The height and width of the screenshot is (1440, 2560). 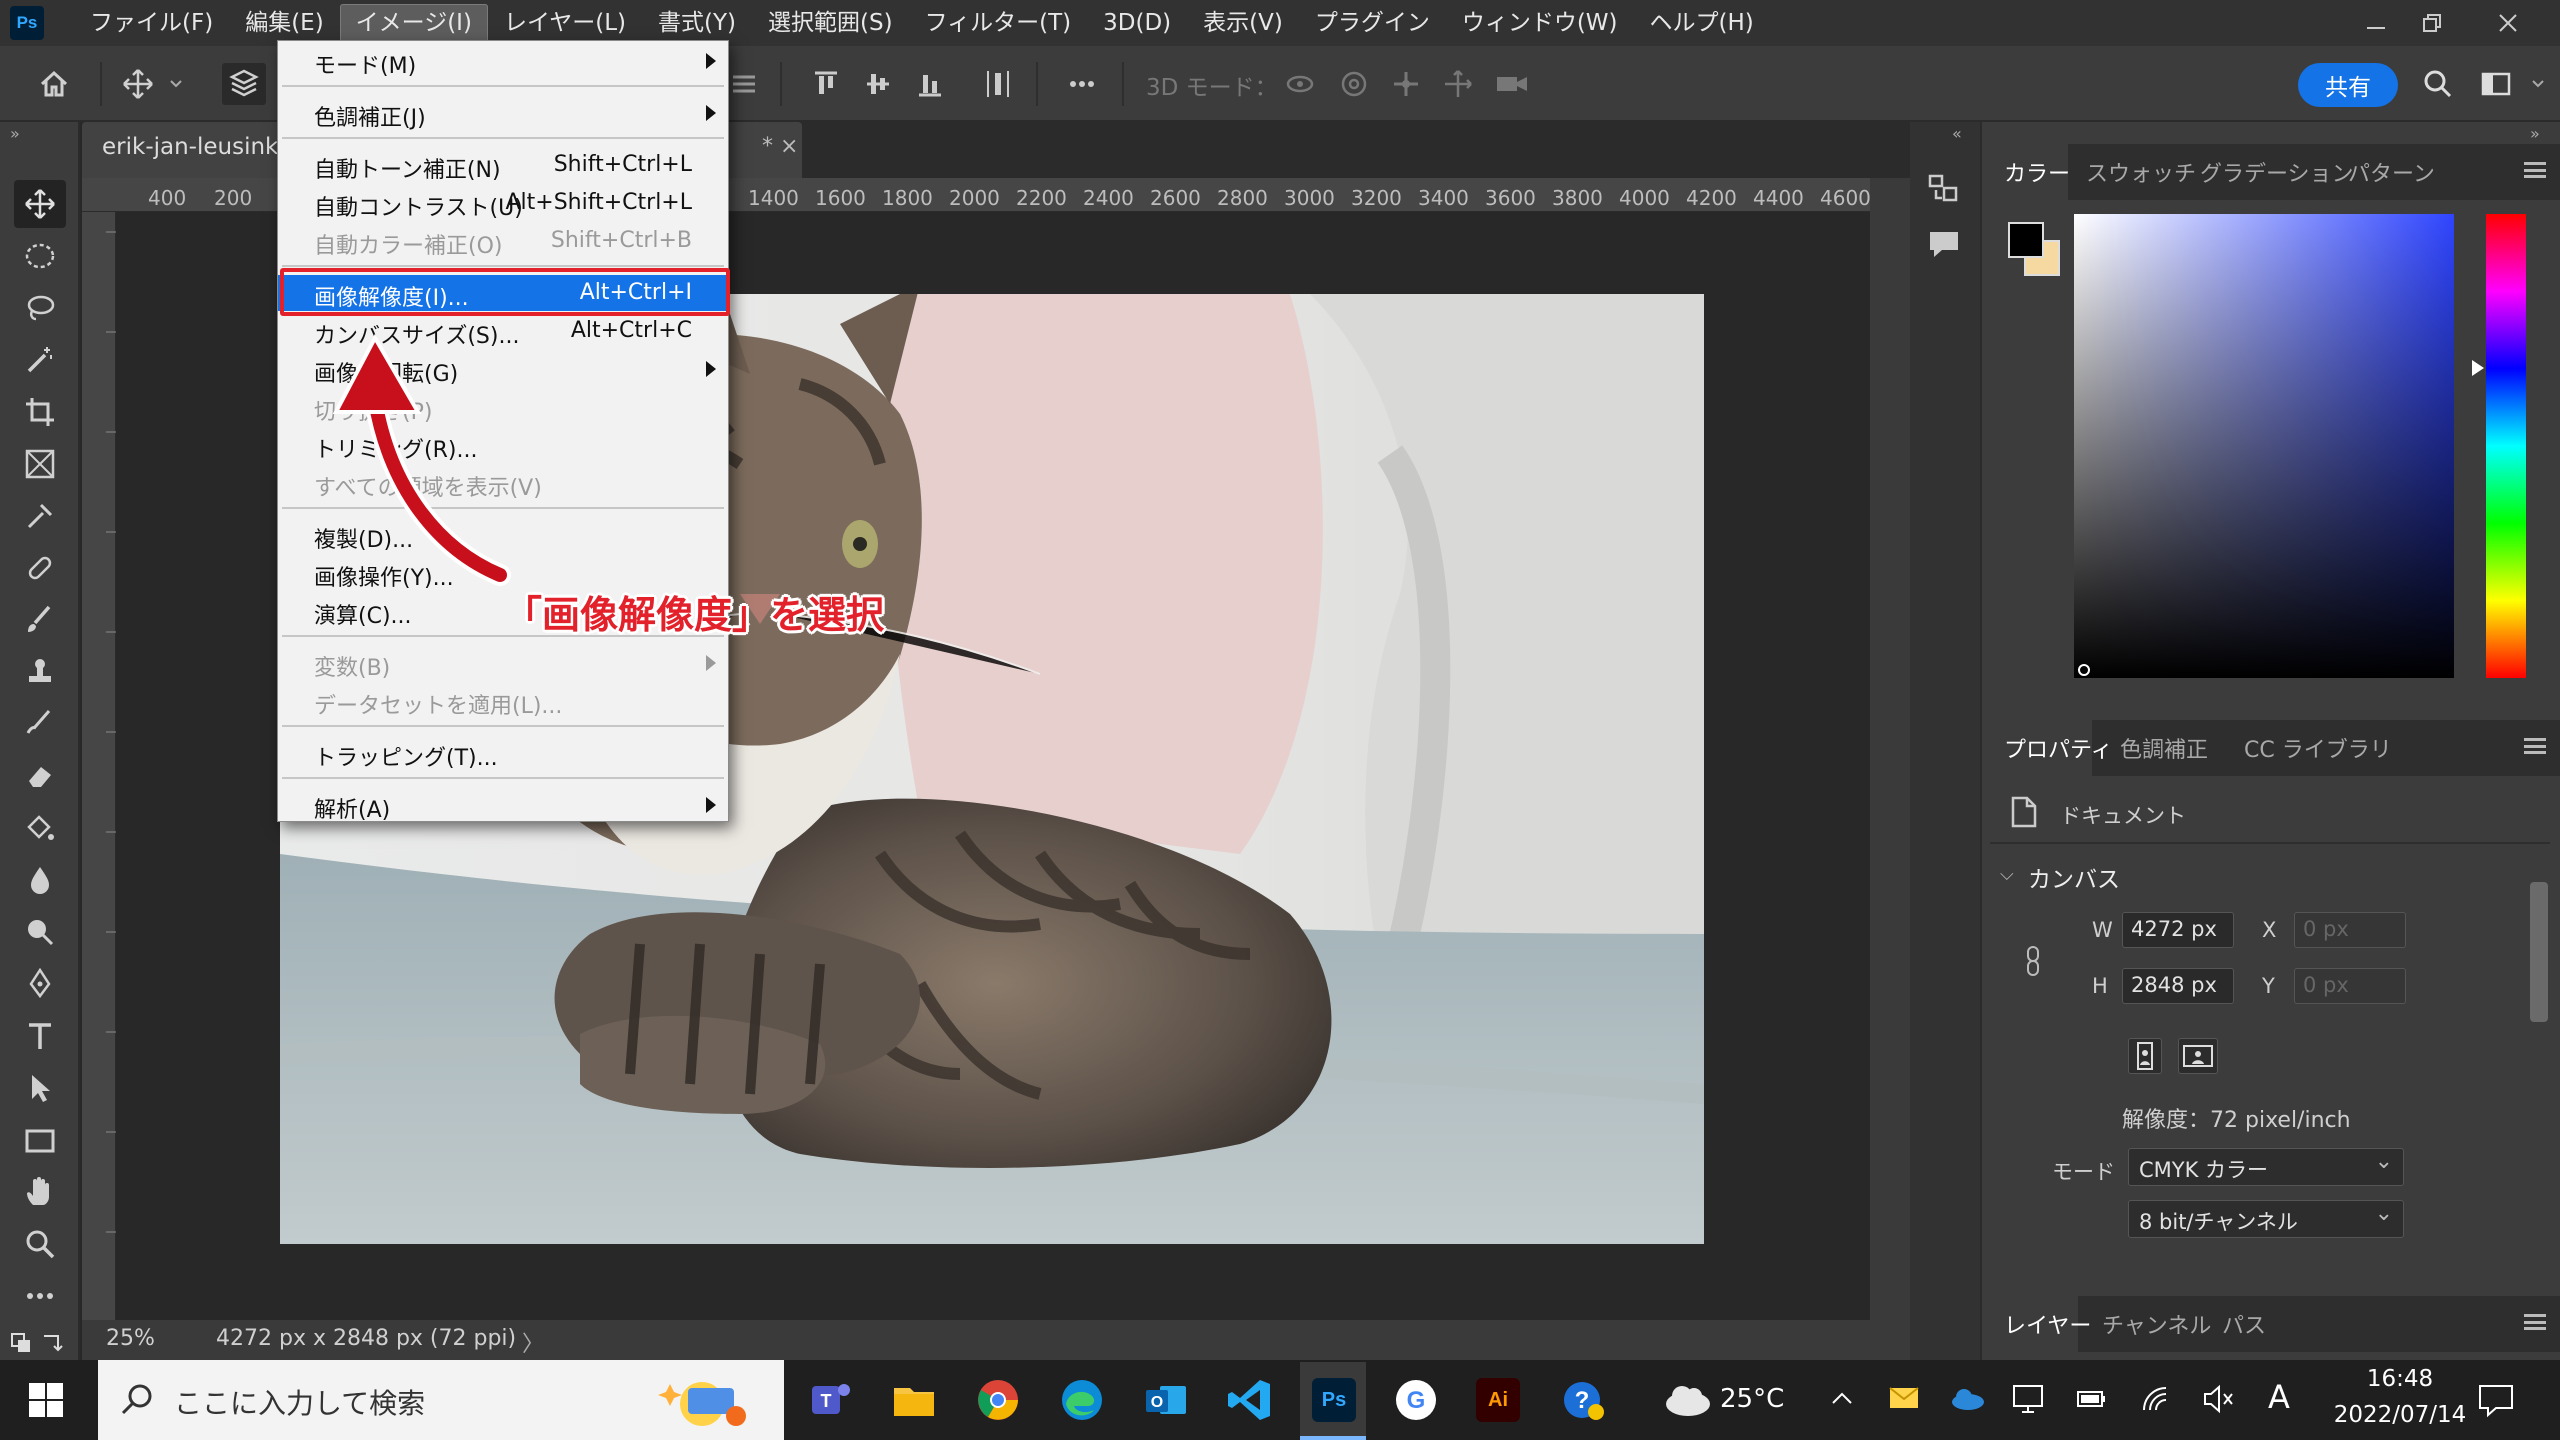 What do you see at coordinates (284, 23) in the screenshot?
I see `menu-edit: 編集(E)` at bounding box center [284, 23].